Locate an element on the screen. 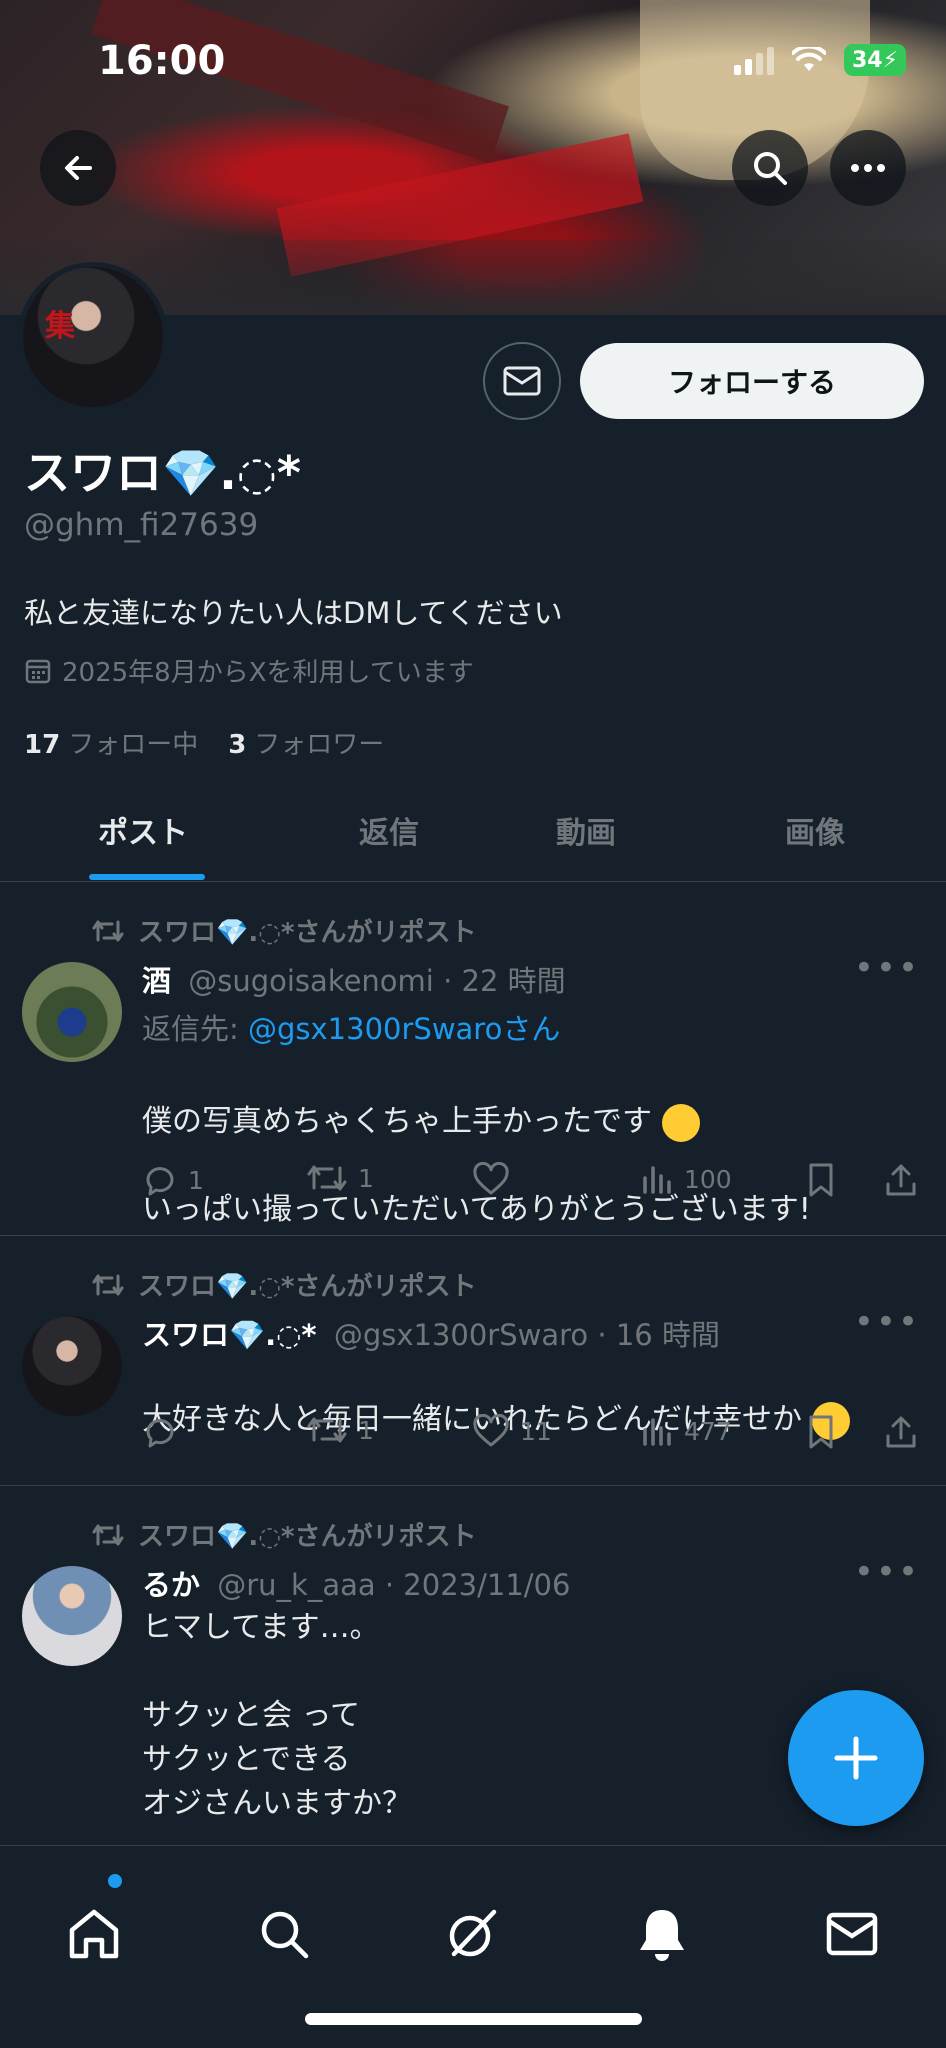 Image resolution: width=946 pixels, height=2048 pixels. bookmark-icon is located at coordinates (821, 1180).